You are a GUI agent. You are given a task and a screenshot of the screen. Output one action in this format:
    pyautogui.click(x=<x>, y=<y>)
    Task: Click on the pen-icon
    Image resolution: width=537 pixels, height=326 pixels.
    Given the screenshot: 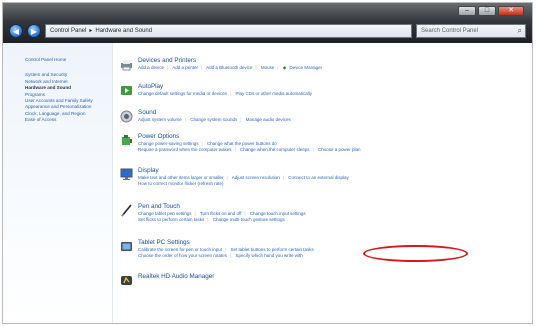 What is the action you would take?
    pyautogui.click(x=126, y=210)
    